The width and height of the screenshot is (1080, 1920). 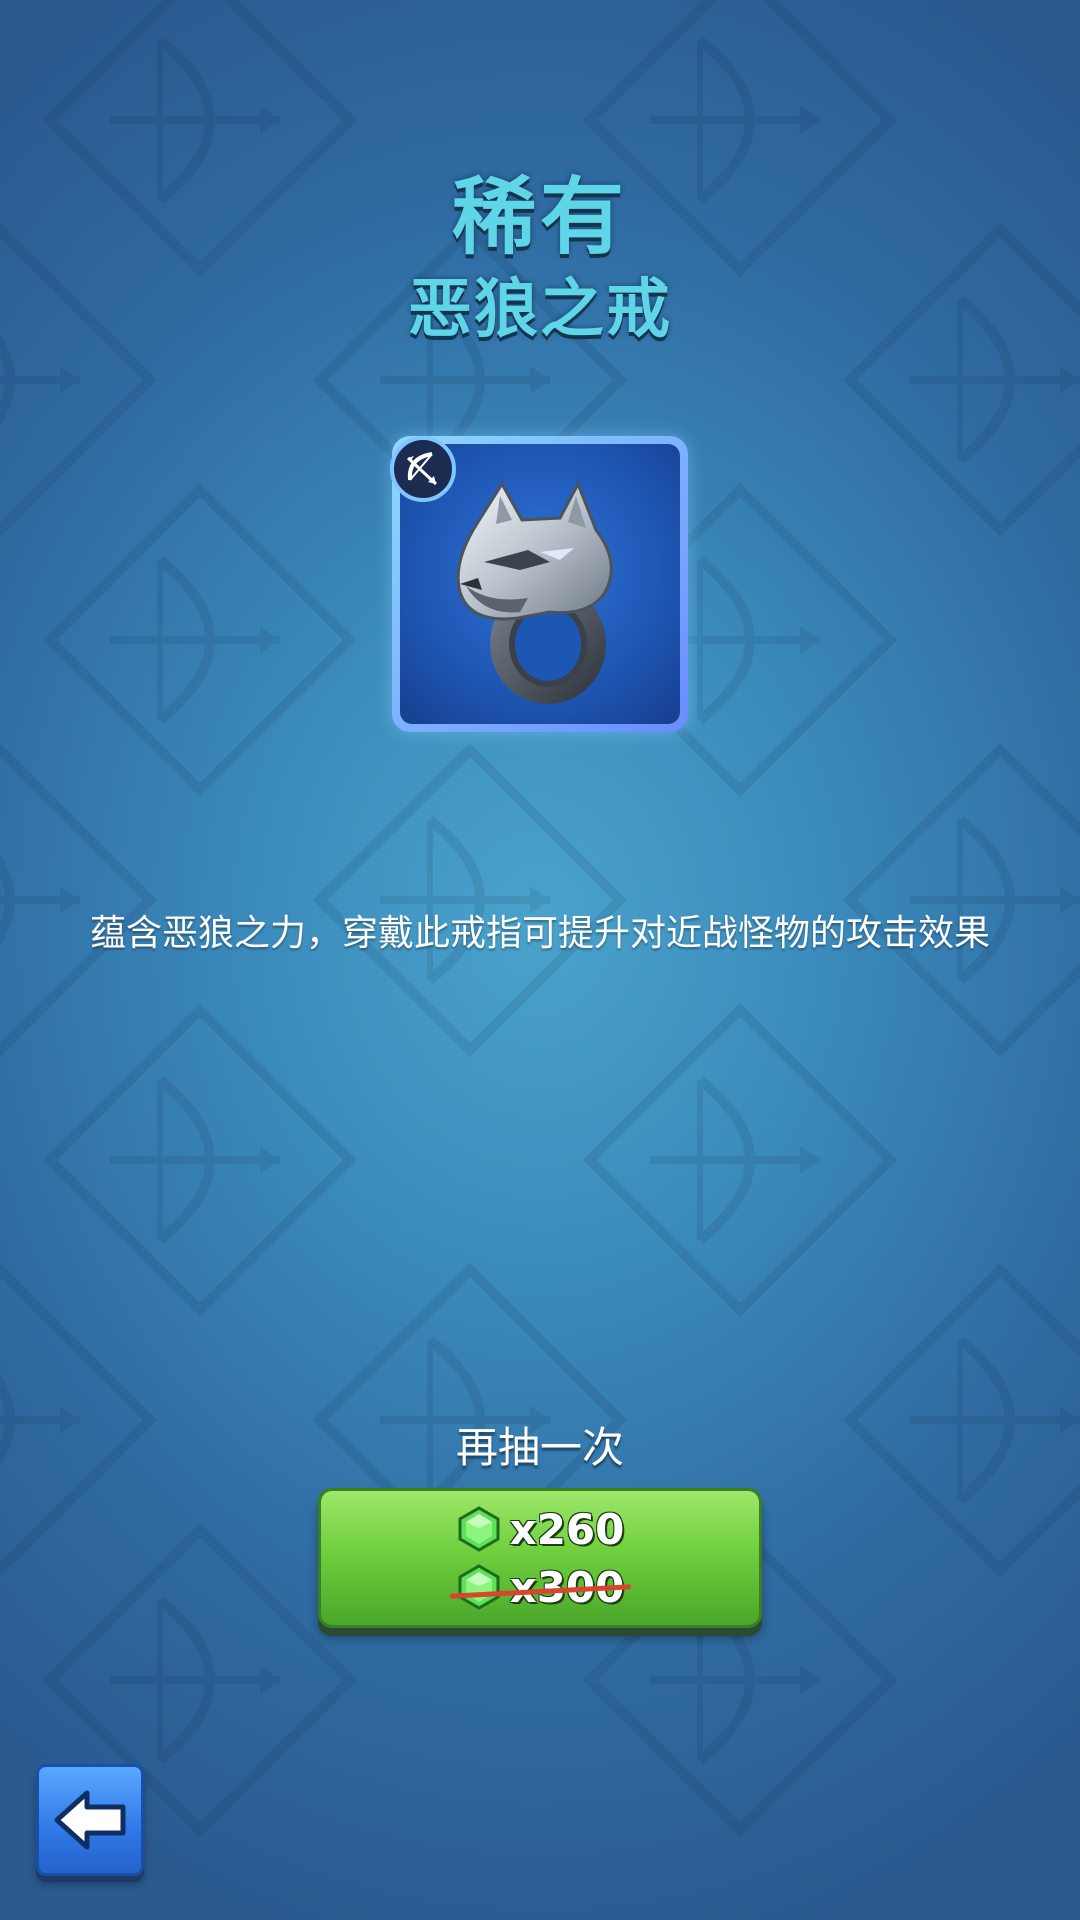 I want to click on original-price-row: x300, so click(x=540, y=1587).